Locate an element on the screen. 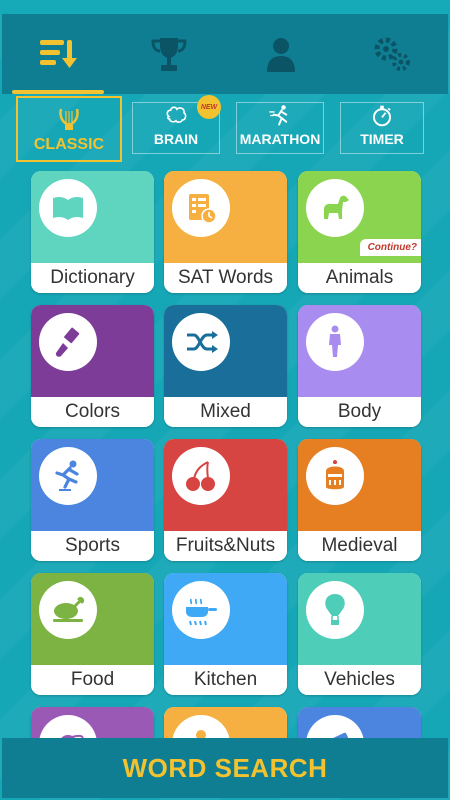 This screenshot has width=450, height=800. category-animals: Continue? Animals is located at coordinates (359, 232).